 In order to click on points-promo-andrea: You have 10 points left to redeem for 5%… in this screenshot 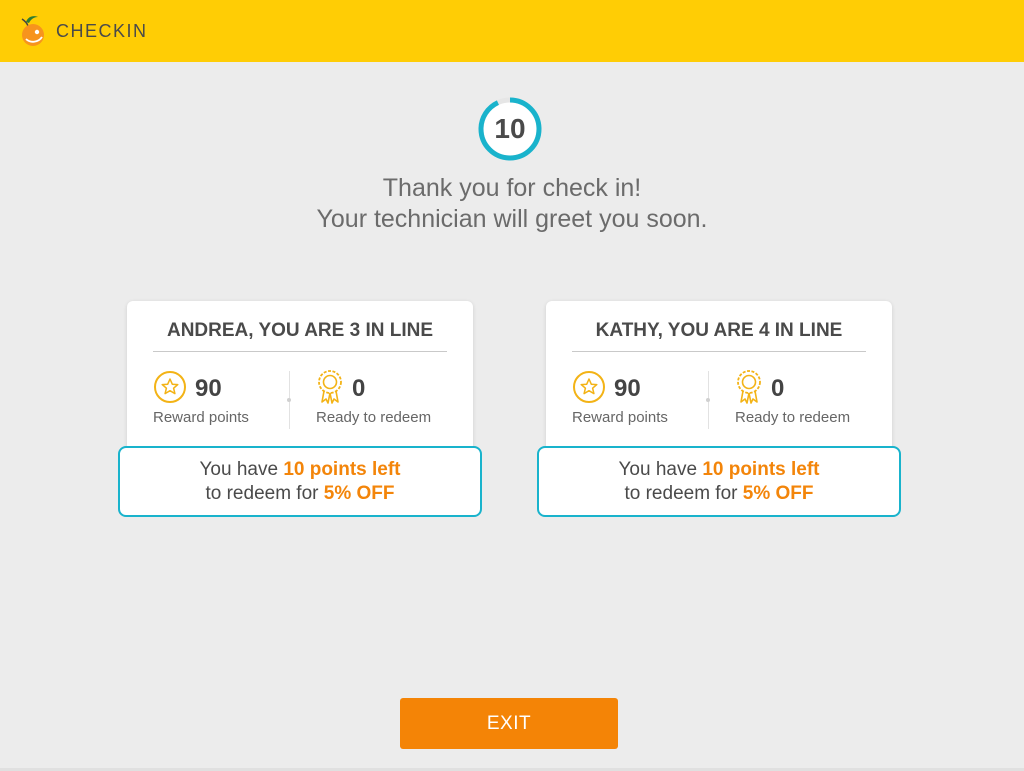, I will do `click(300, 481)`.